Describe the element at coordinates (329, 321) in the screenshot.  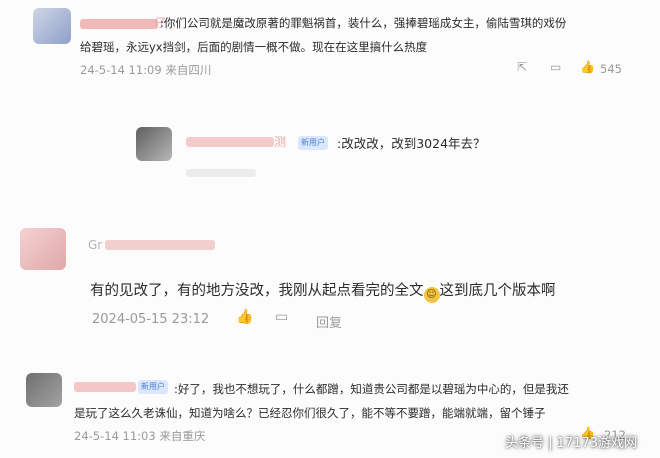
I see `reply-button: 回复` at that location.